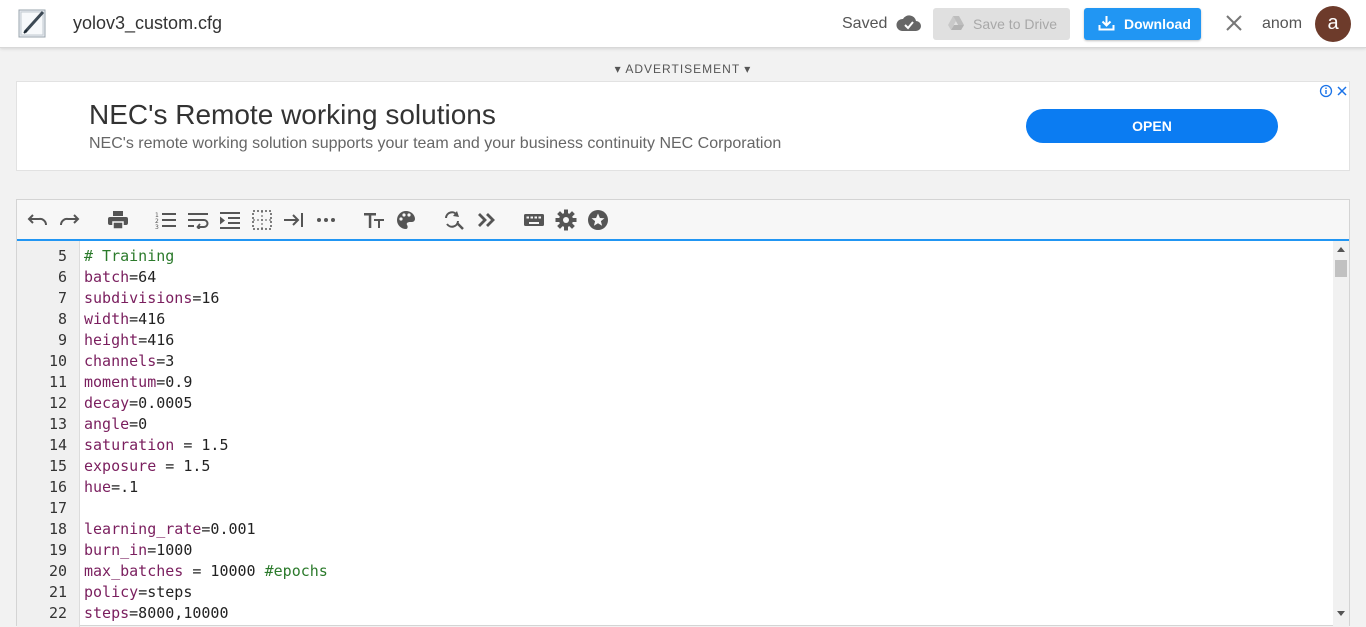 The image size is (1366, 627). Describe the element at coordinates (107, 277) in the screenshot. I see `config-key: batch` at that location.